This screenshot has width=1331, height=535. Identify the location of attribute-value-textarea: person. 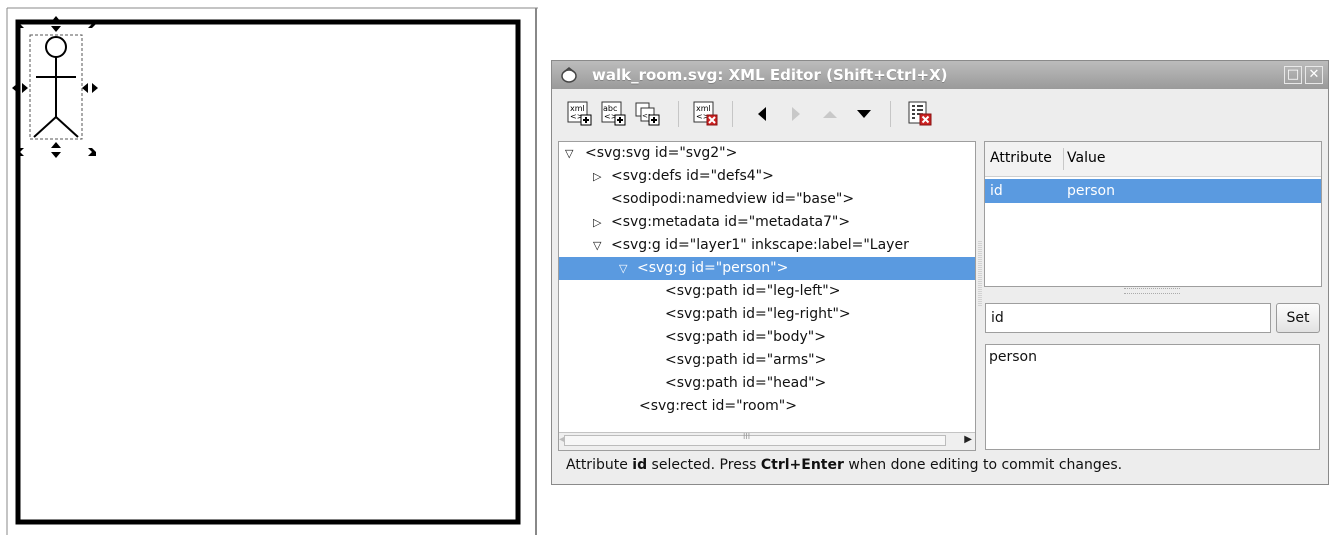
(1152, 397).